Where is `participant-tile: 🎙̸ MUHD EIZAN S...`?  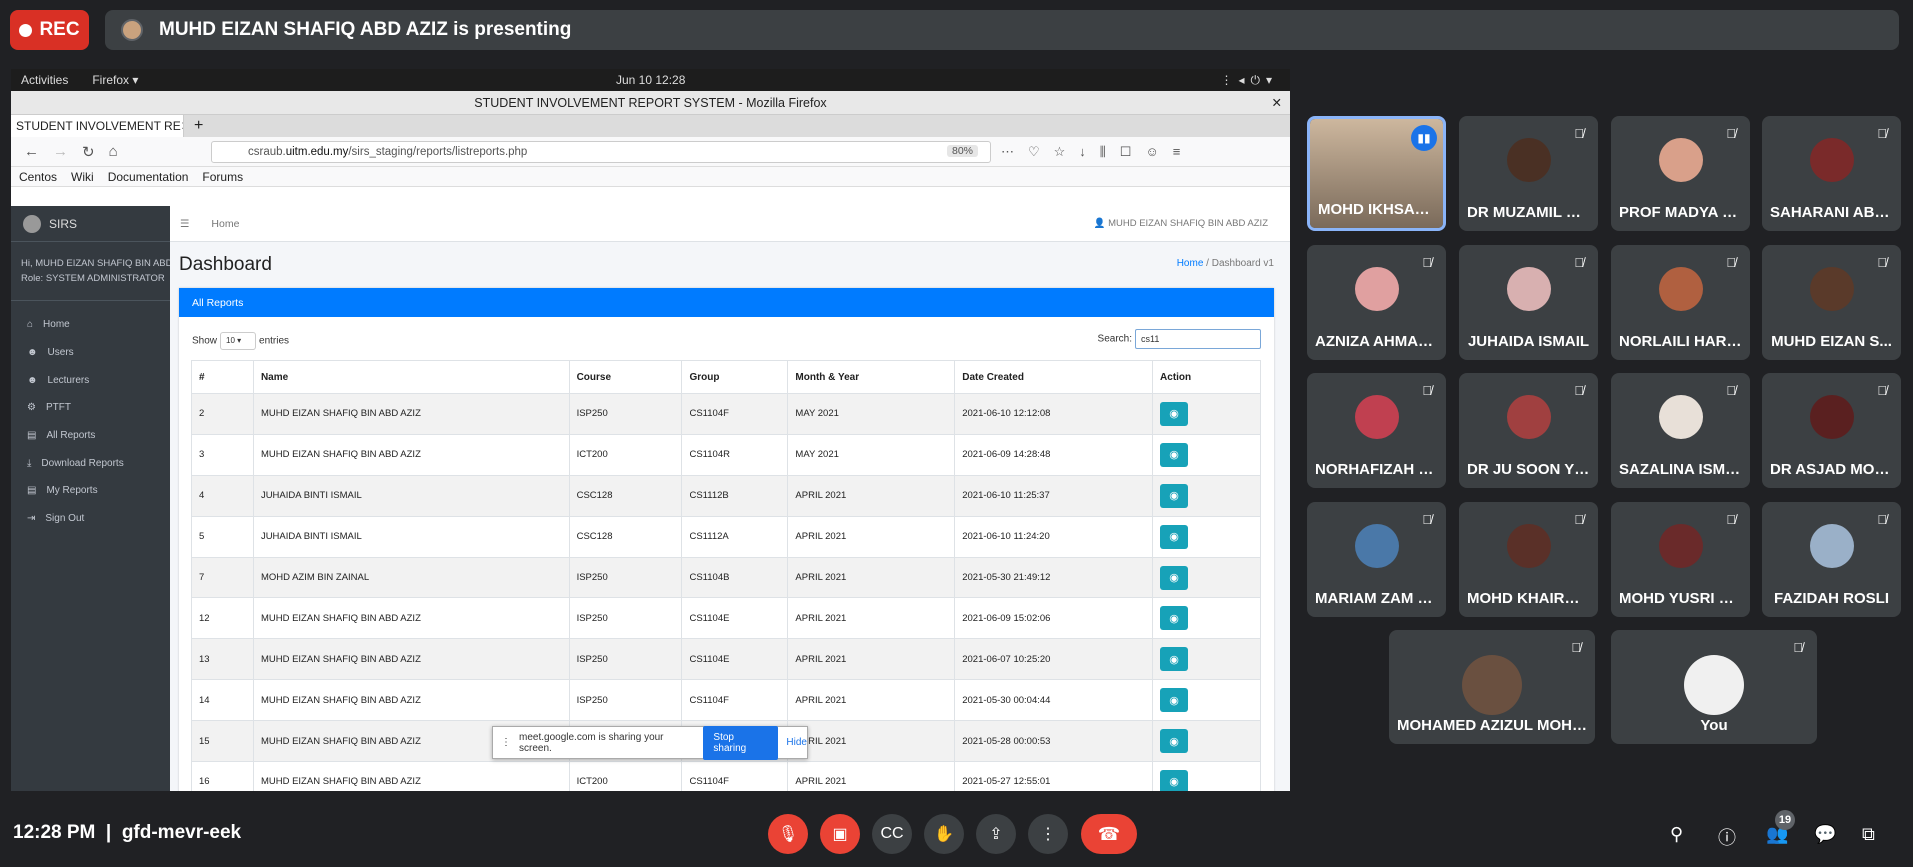
participant-tile: 🎙̸ MUHD EIZAN S... is located at coordinates (1831, 302).